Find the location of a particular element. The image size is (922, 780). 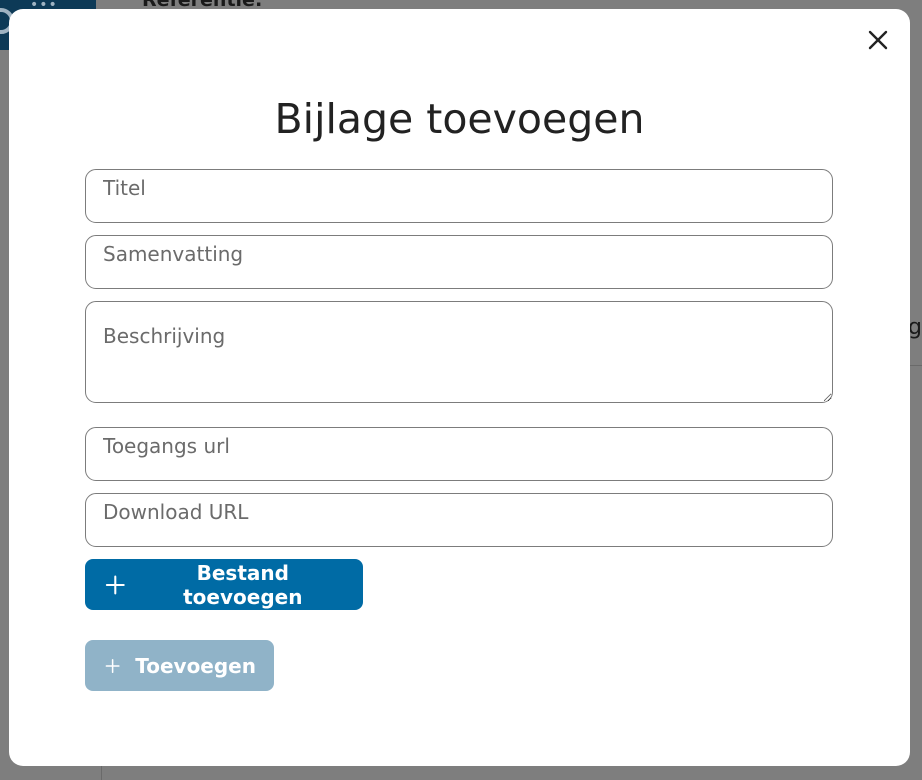

background-divider is located at coordinates (915, 365).